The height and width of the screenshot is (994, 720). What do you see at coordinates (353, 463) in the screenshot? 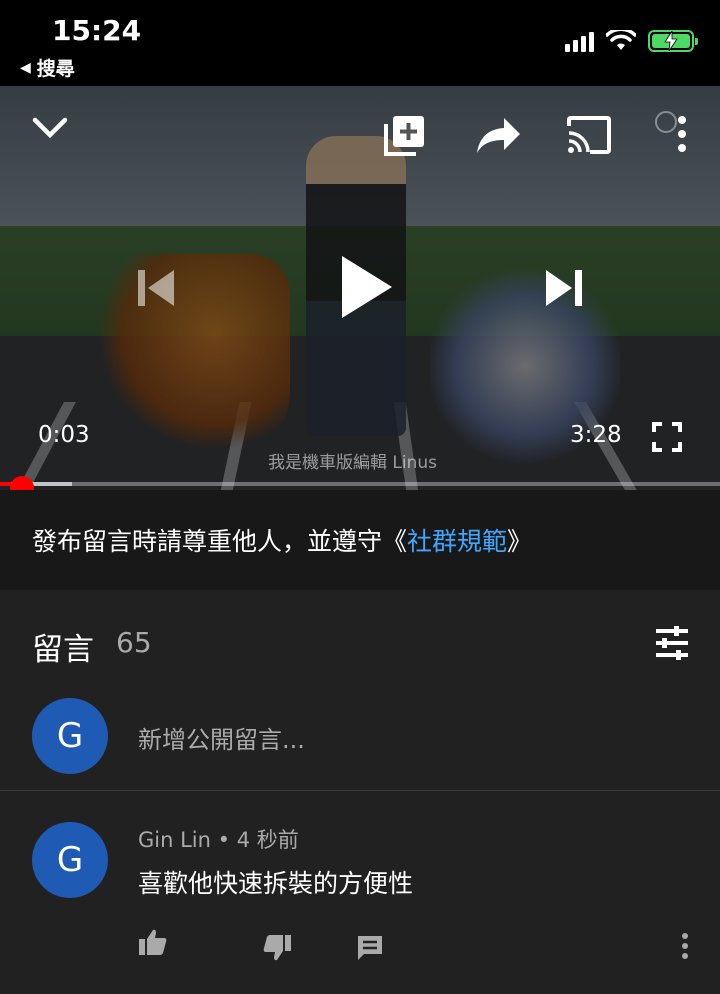
I see `video-watermark: 我是機車版編輯 Linus` at bounding box center [353, 463].